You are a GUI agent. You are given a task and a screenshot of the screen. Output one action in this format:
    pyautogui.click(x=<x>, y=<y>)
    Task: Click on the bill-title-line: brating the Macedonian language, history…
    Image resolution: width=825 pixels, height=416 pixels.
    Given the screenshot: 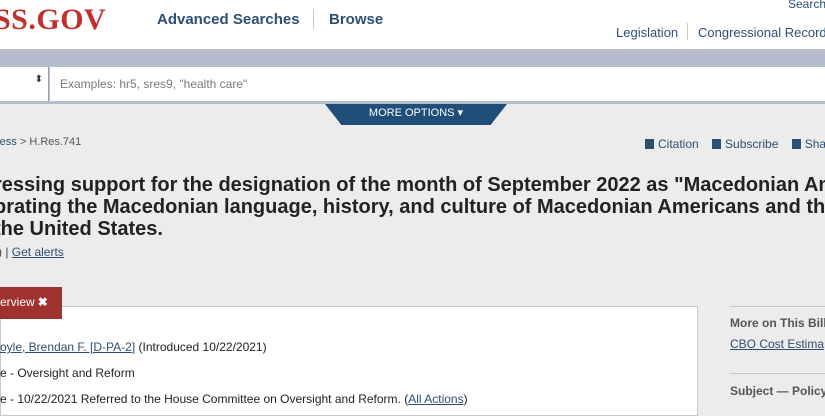 What is the action you would take?
    pyautogui.click(x=412, y=207)
    